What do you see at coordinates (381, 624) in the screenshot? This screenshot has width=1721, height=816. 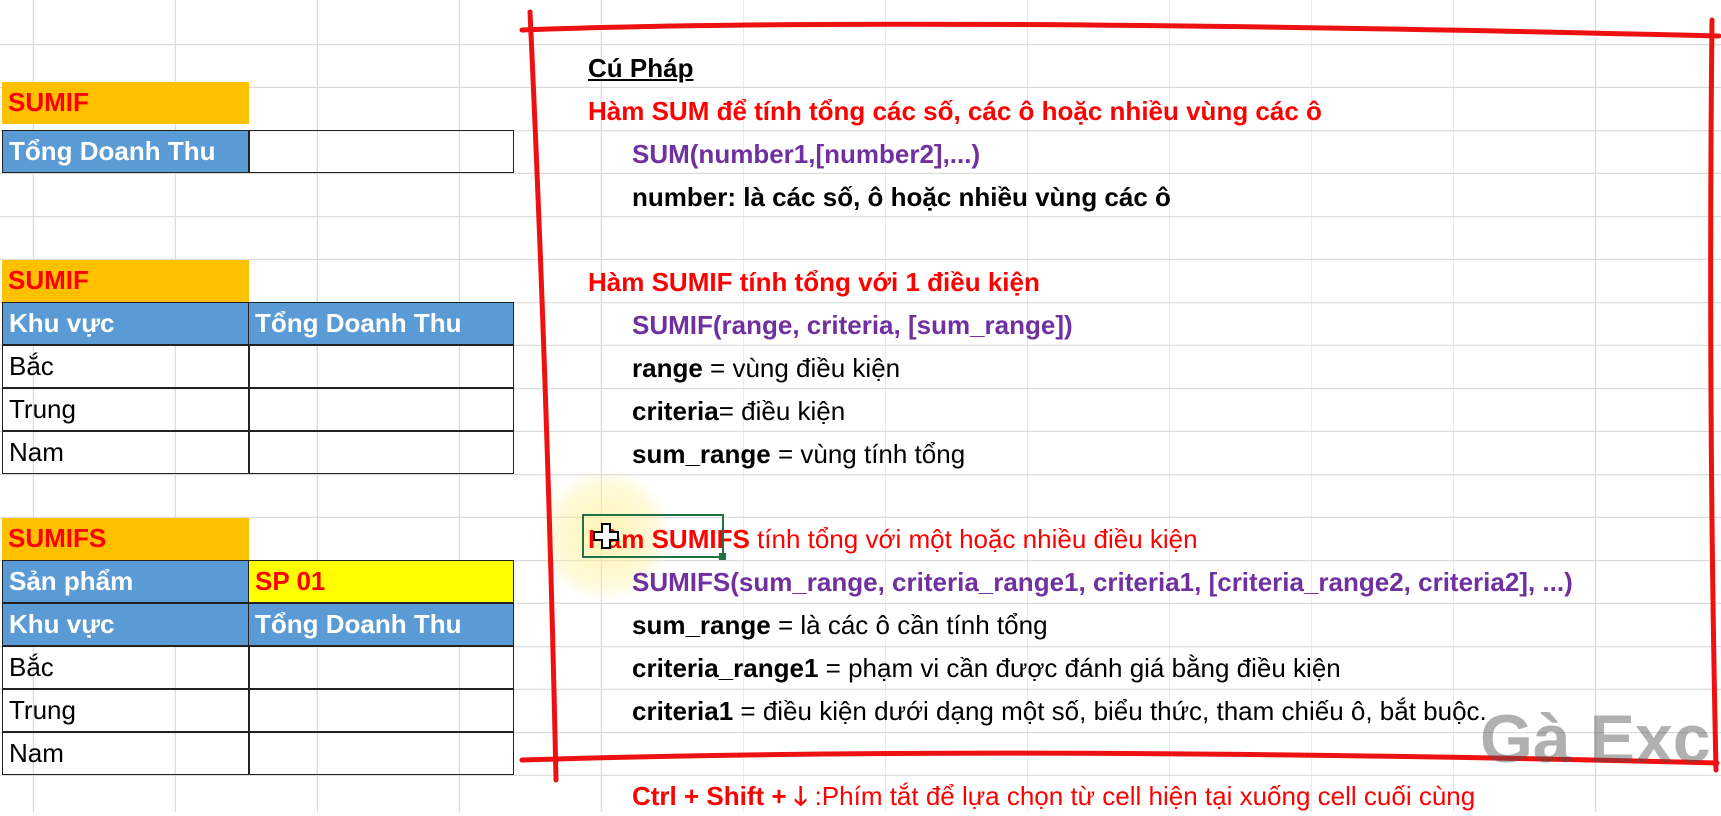 I see `sumifs-col-tong-doanh-thu: Tổng Doanh Thu` at bounding box center [381, 624].